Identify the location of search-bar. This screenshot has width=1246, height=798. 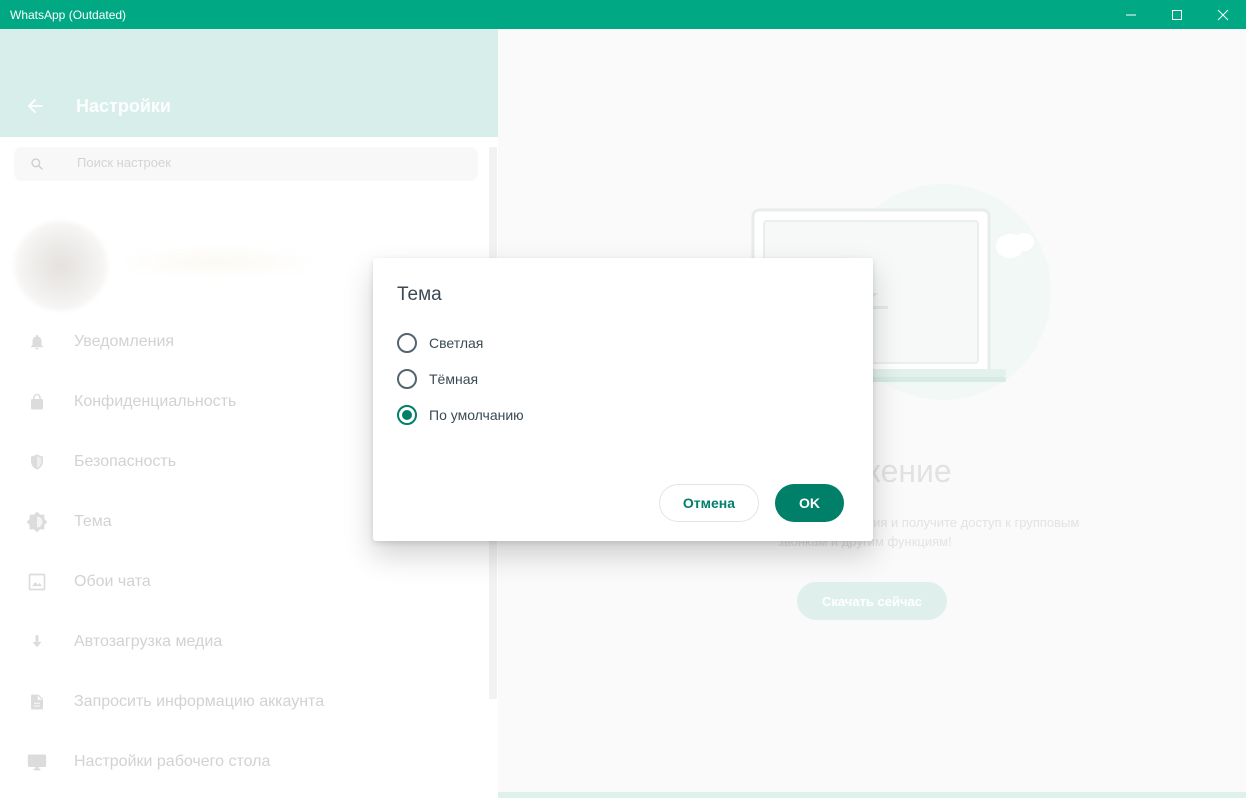
(246, 164).